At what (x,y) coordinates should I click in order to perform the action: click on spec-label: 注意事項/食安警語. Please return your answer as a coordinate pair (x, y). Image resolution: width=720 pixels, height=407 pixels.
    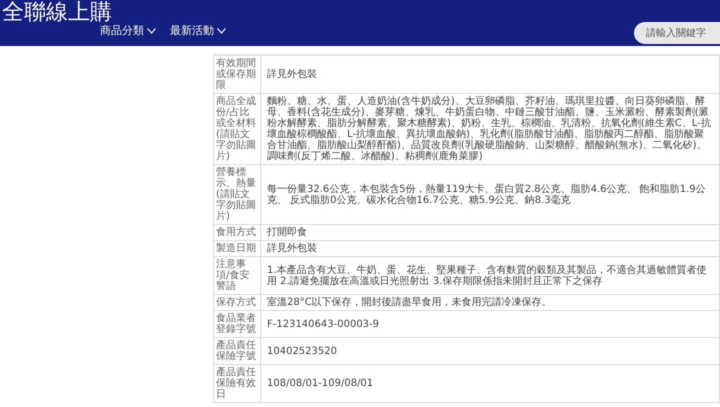
    Looking at the image, I should click on (237, 275).